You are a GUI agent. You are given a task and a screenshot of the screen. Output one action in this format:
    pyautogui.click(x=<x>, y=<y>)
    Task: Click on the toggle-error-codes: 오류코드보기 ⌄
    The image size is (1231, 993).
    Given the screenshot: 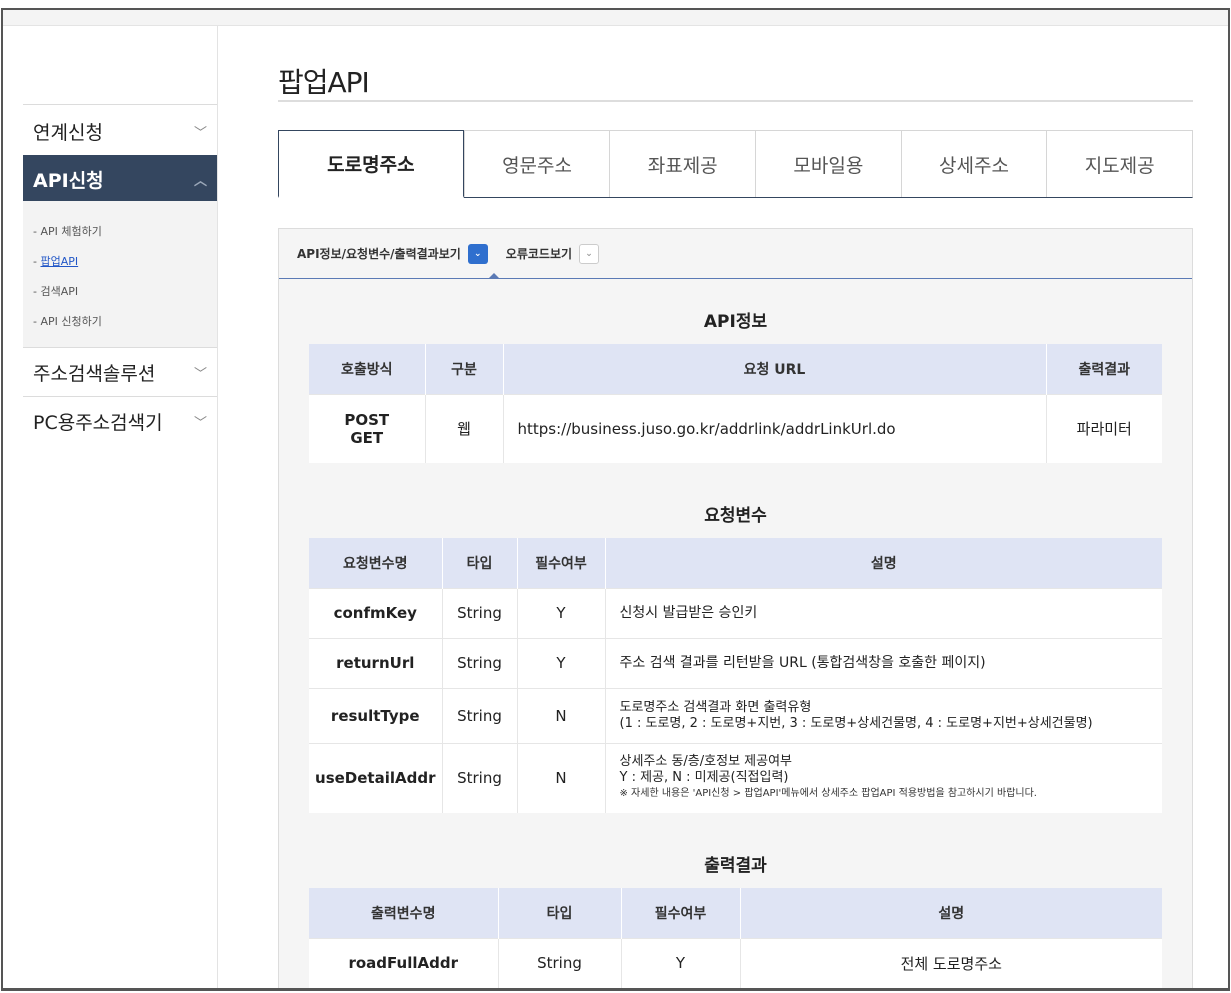 What is the action you would take?
    pyautogui.click(x=552, y=253)
    